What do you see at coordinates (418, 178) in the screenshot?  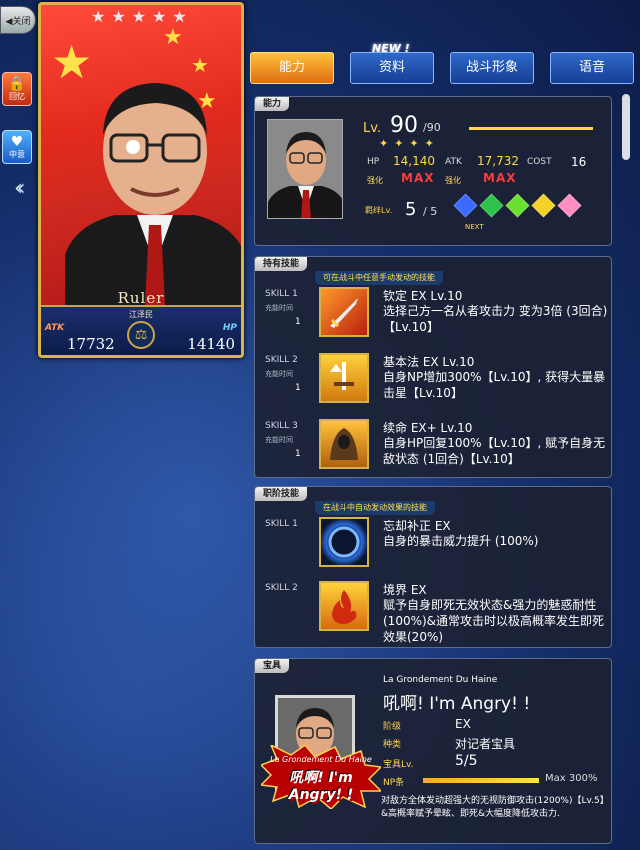 I see `hp-max: MAX` at bounding box center [418, 178].